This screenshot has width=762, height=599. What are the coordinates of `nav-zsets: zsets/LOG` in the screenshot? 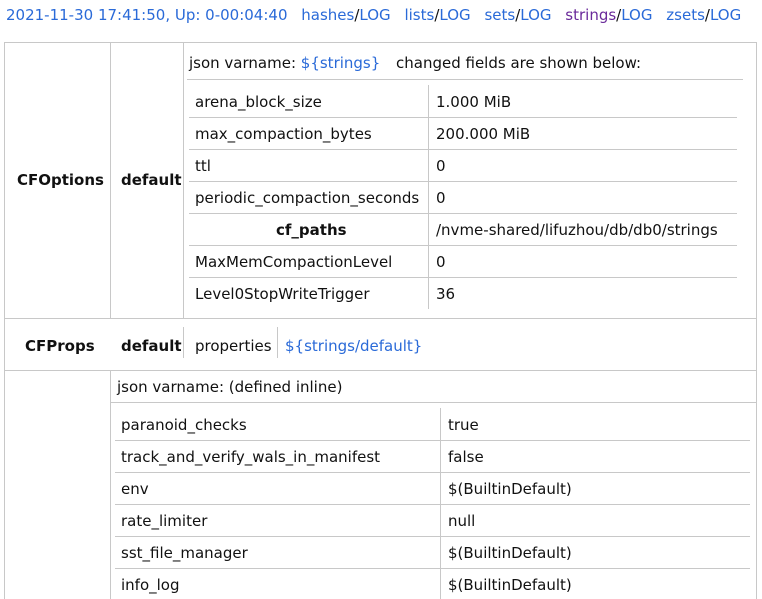 It's located at (703, 15).